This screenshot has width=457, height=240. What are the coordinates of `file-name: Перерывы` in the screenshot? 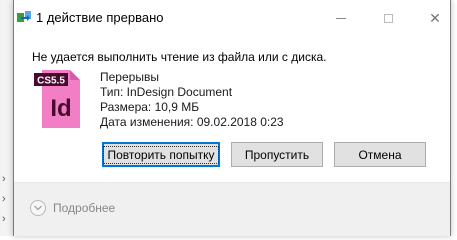 It's located at (129, 77).